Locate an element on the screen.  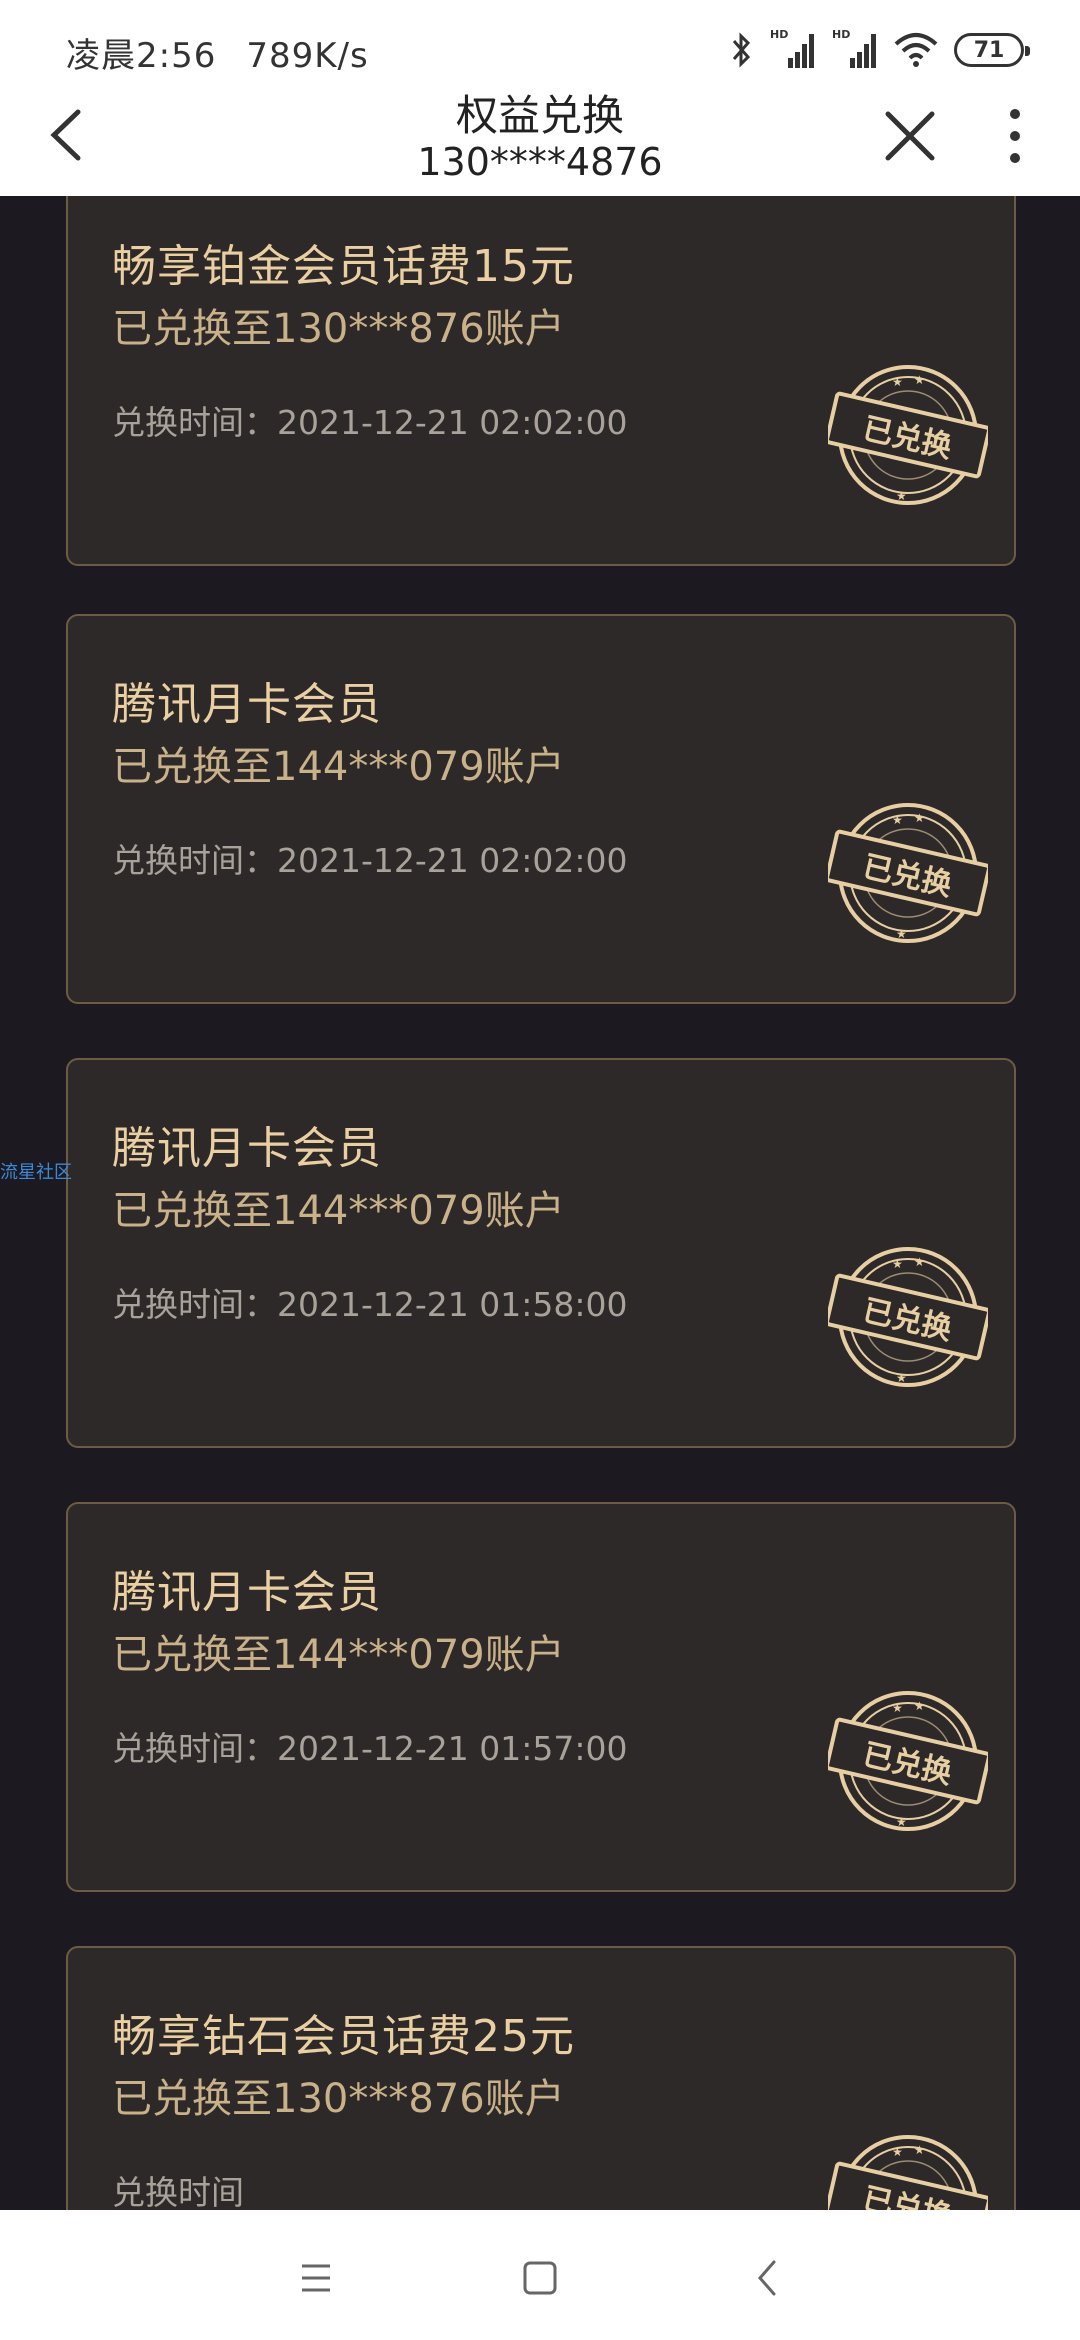
battery-icon: 71 is located at coordinates (992, 50).